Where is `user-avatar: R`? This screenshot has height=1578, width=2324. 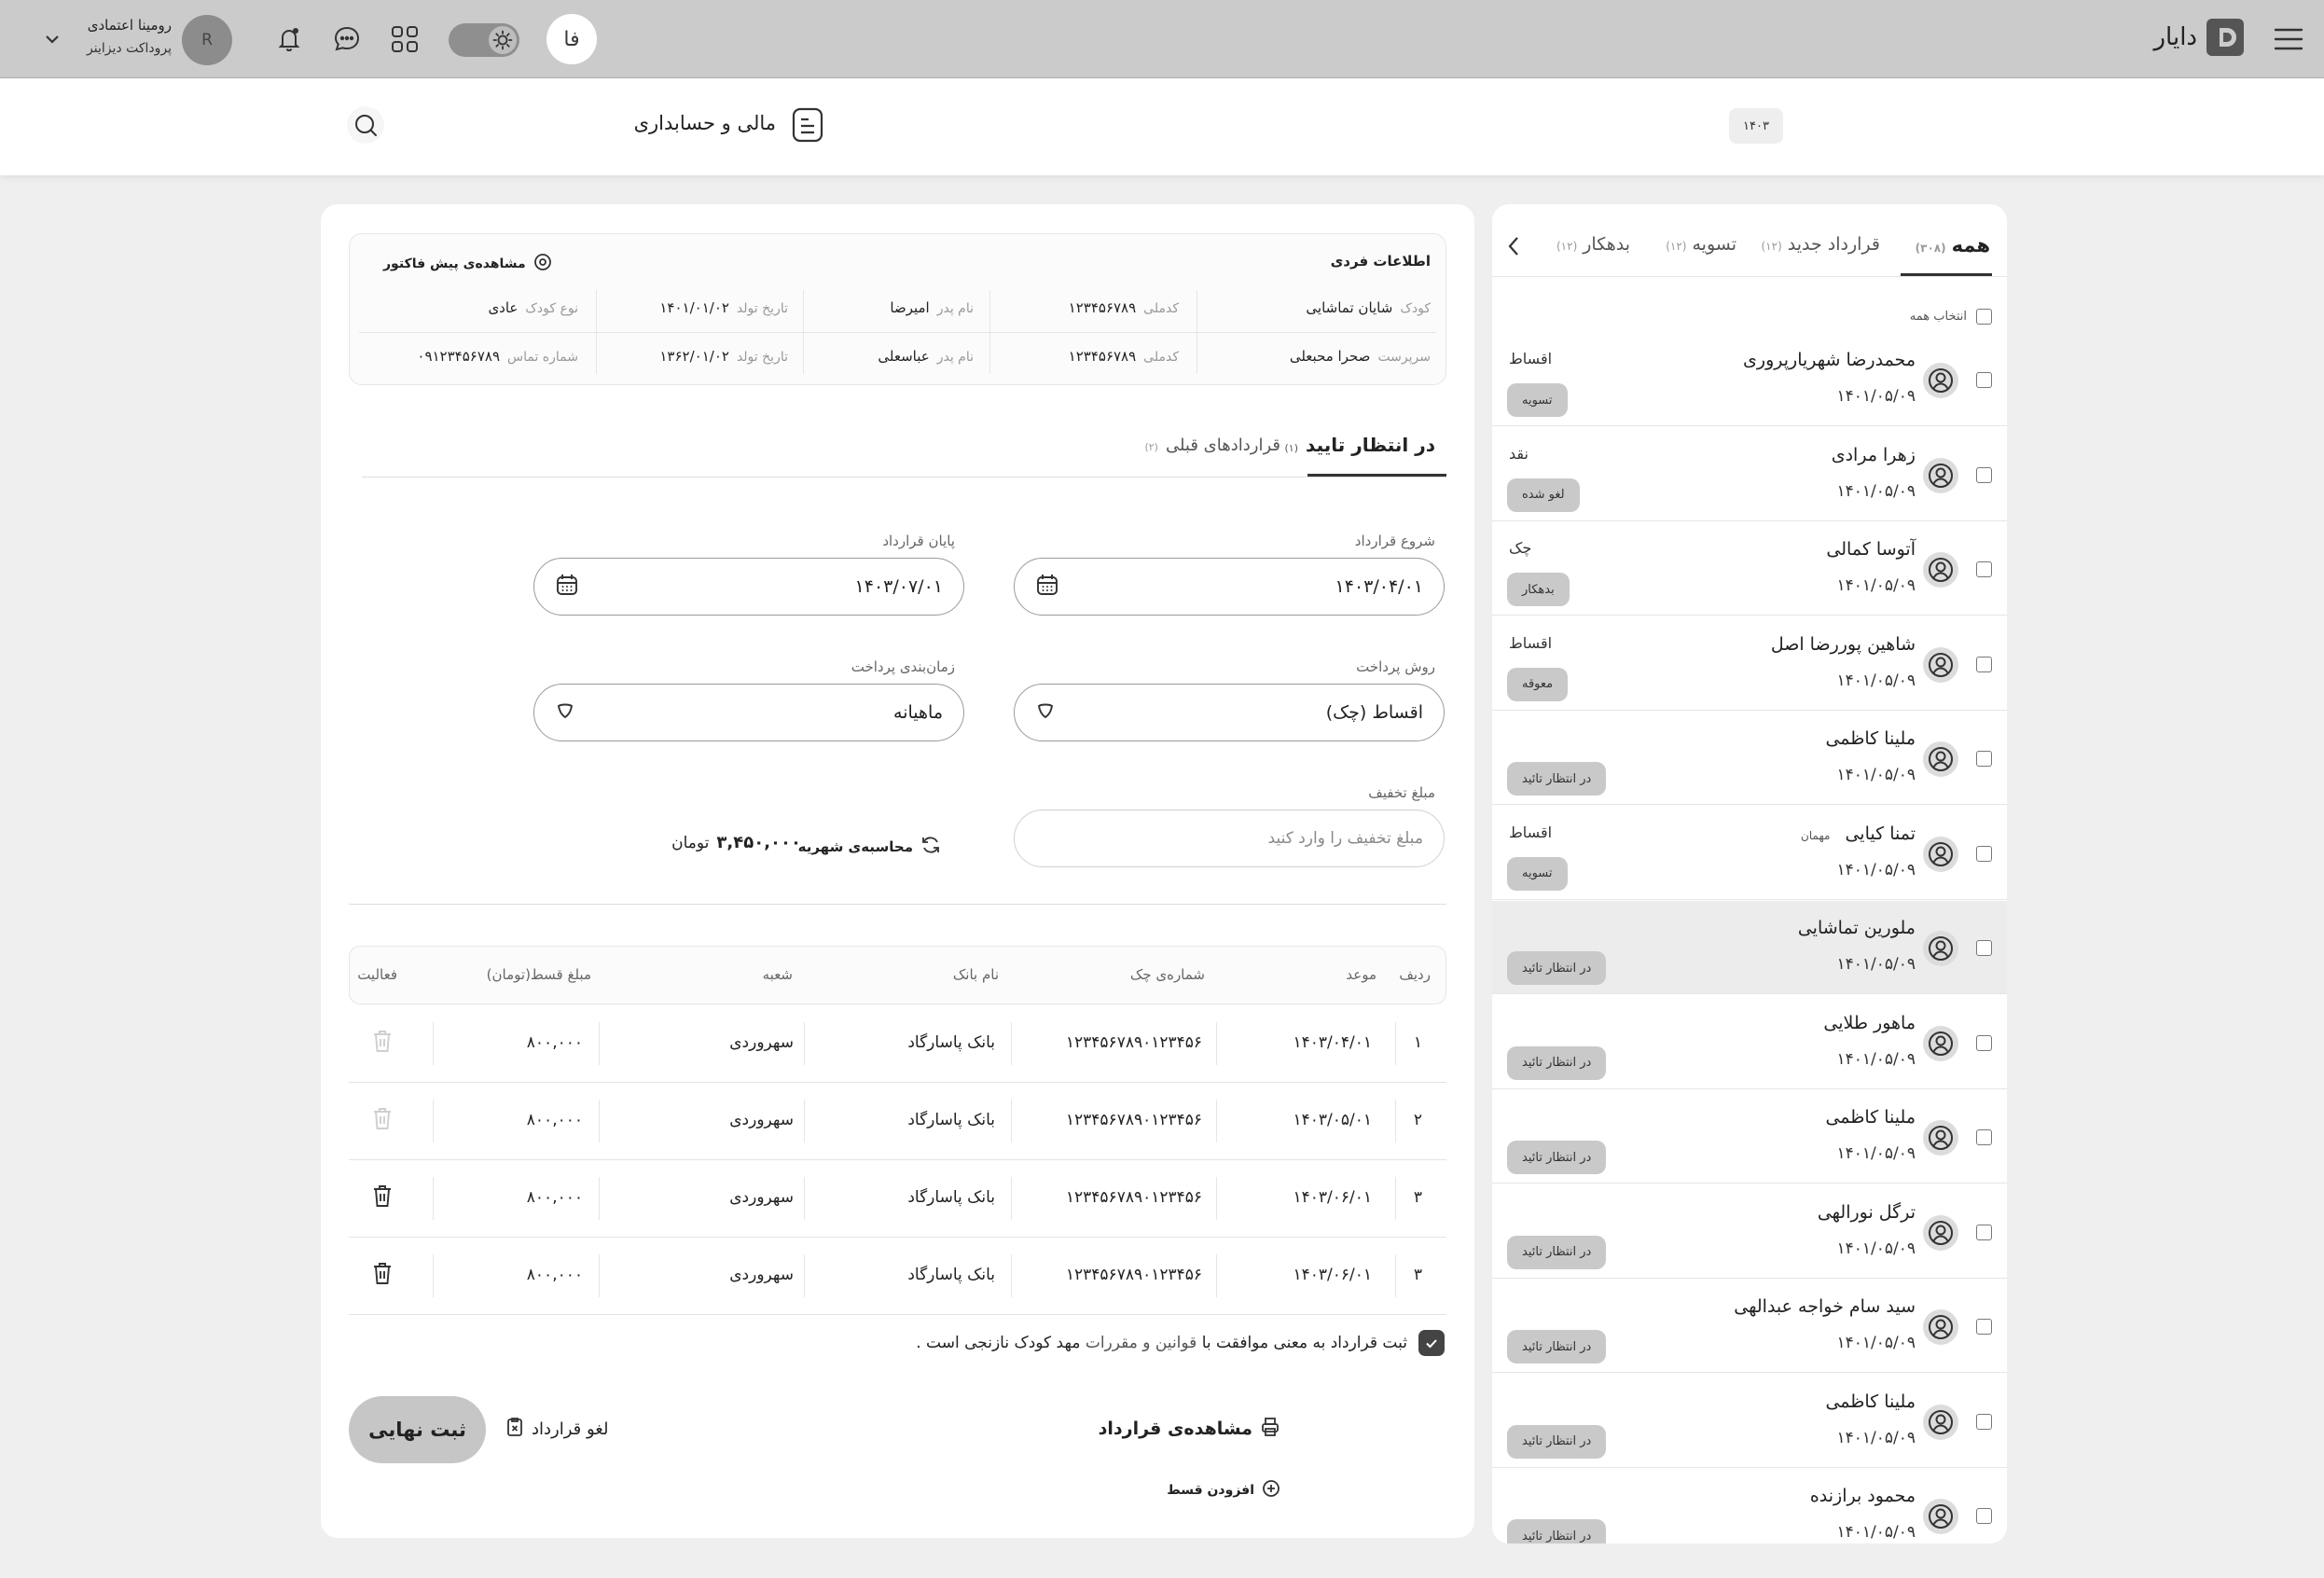 user-avatar: R is located at coordinates (207, 40).